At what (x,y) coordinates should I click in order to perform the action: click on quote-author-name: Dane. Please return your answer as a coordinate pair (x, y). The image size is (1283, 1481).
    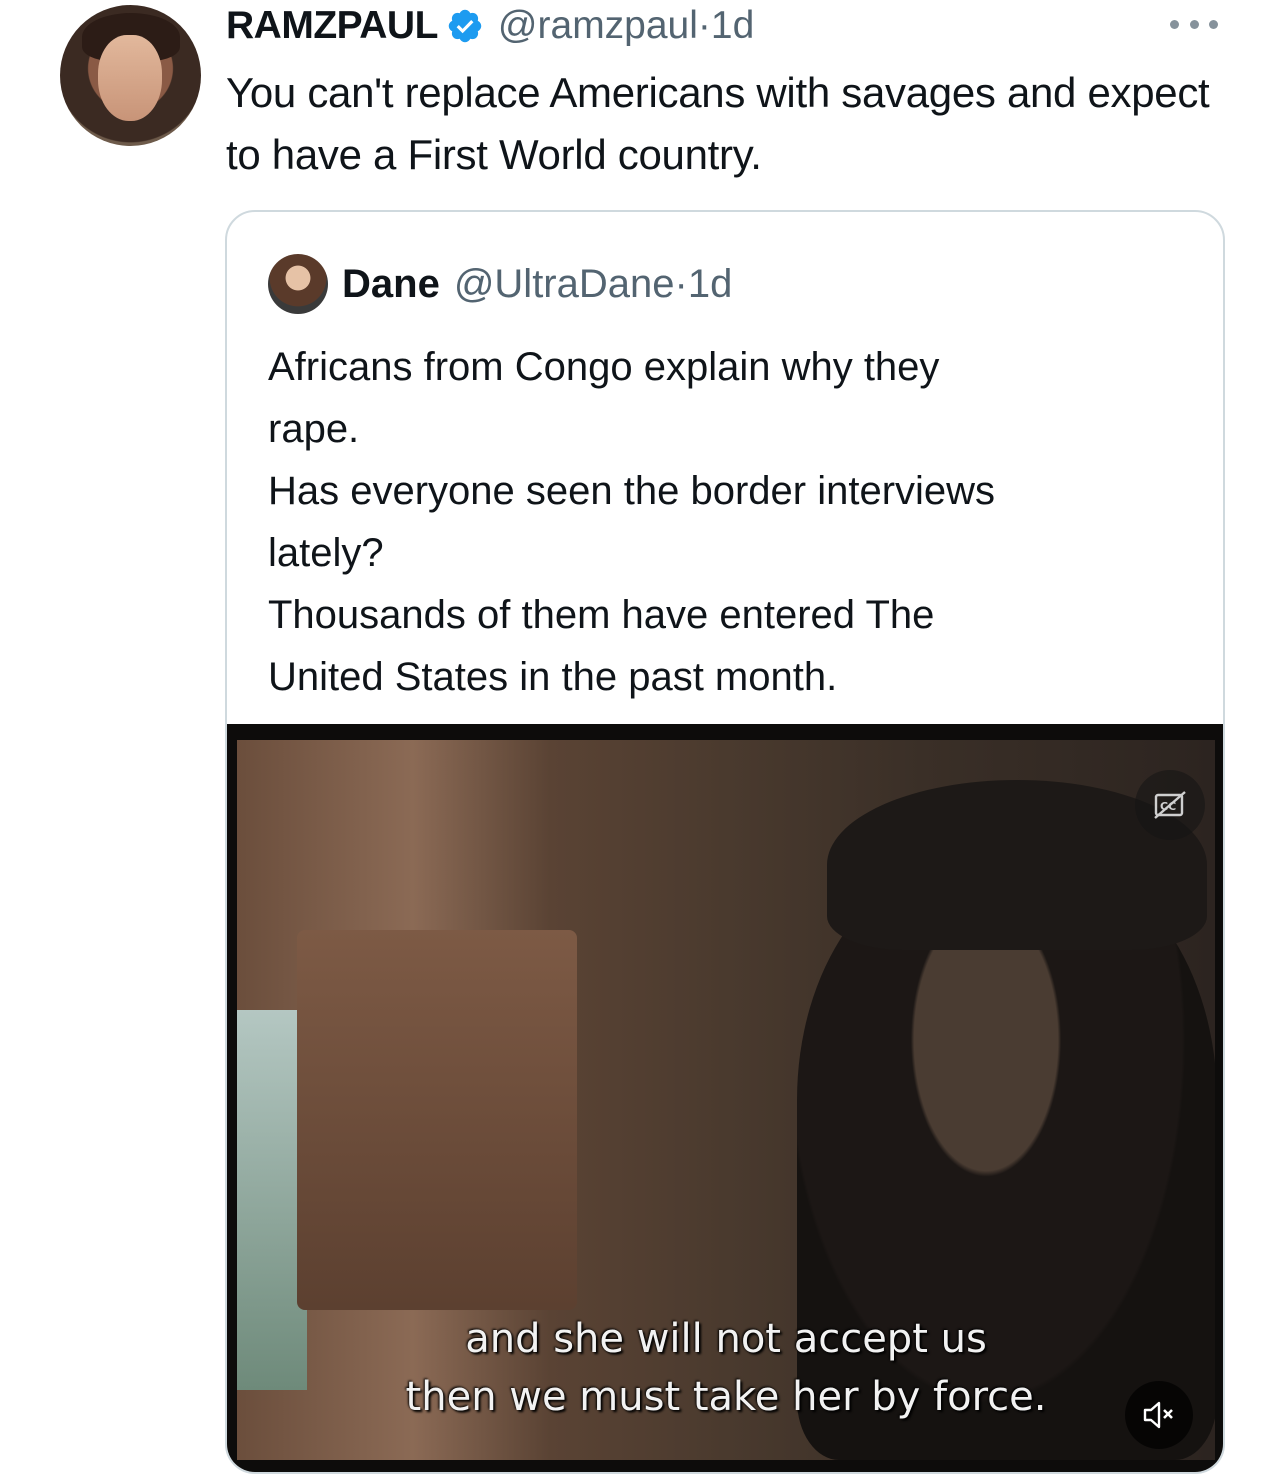
    Looking at the image, I should click on (391, 284).